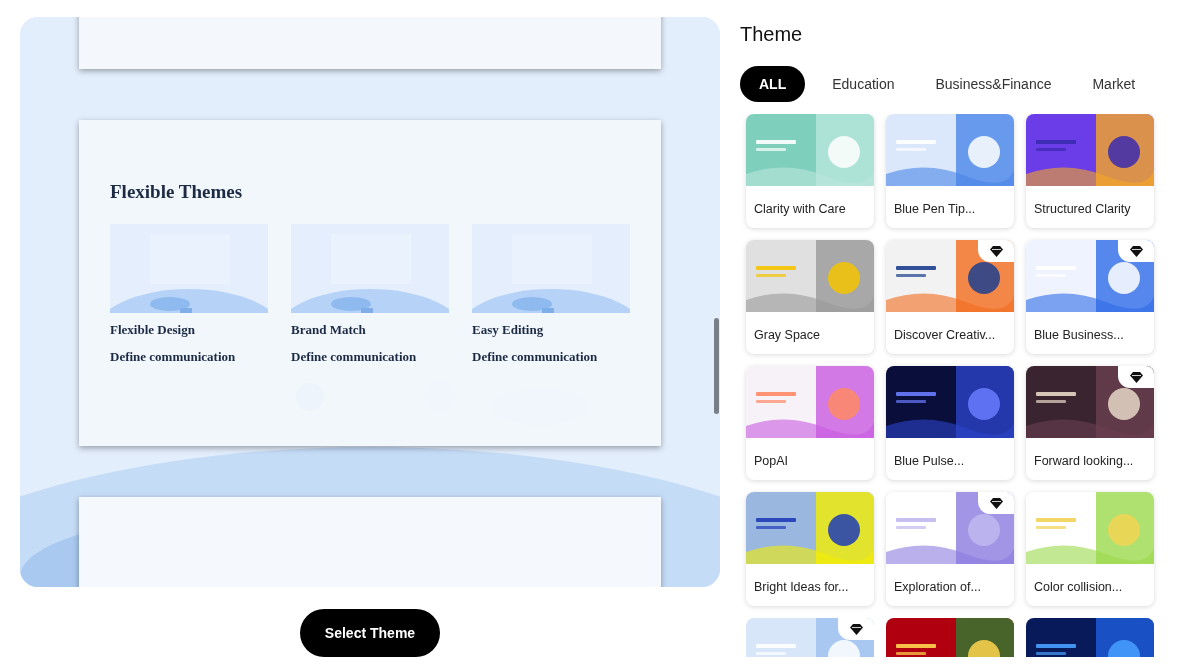  What do you see at coordinates (1082, 209) in the screenshot?
I see `card-title: Structured Clarity` at bounding box center [1082, 209].